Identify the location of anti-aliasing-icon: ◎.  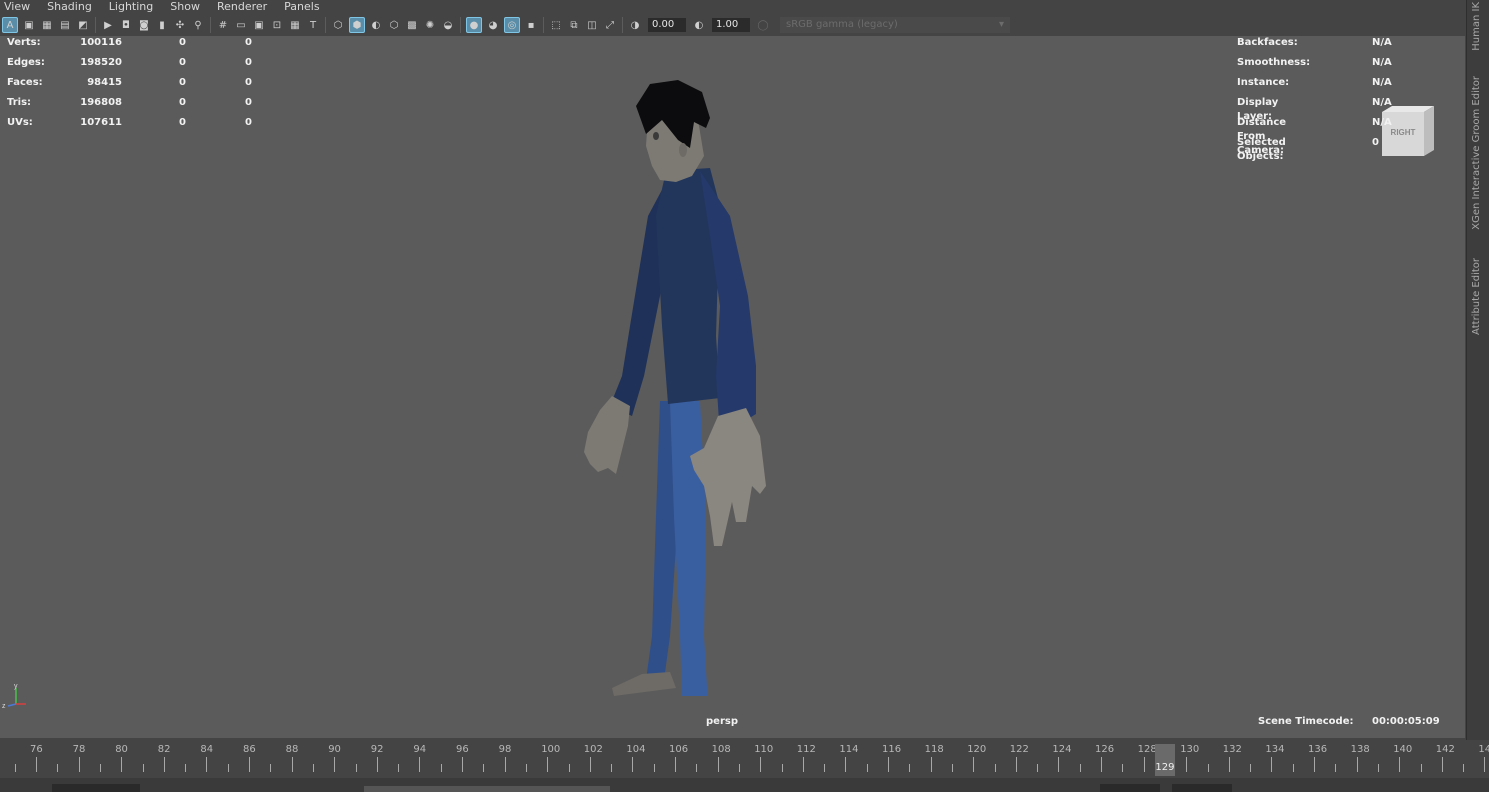
(512, 25).